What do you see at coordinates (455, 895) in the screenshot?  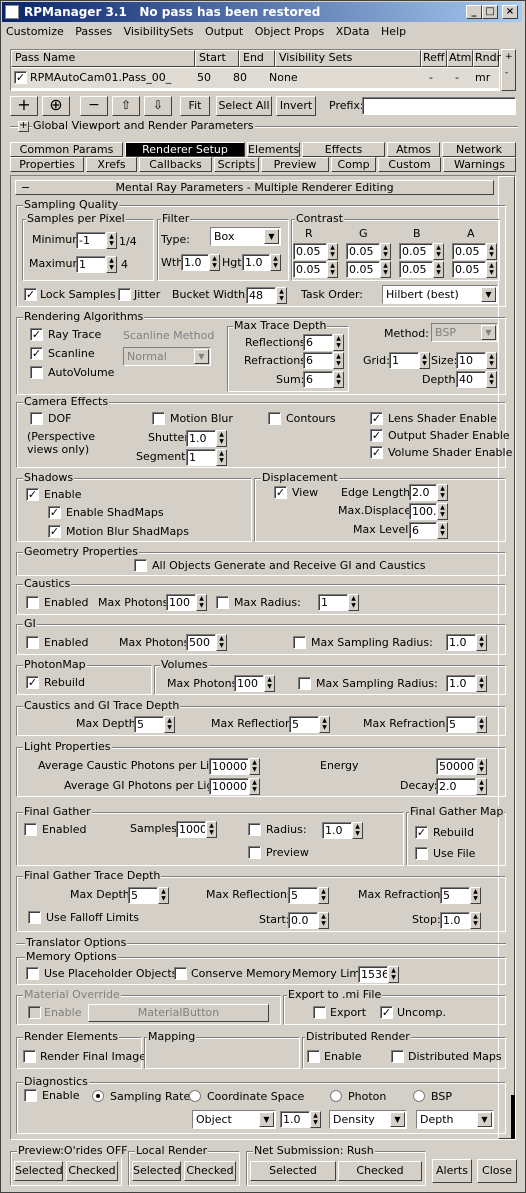 I see `fg-maxrefr-input: 5` at bounding box center [455, 895].